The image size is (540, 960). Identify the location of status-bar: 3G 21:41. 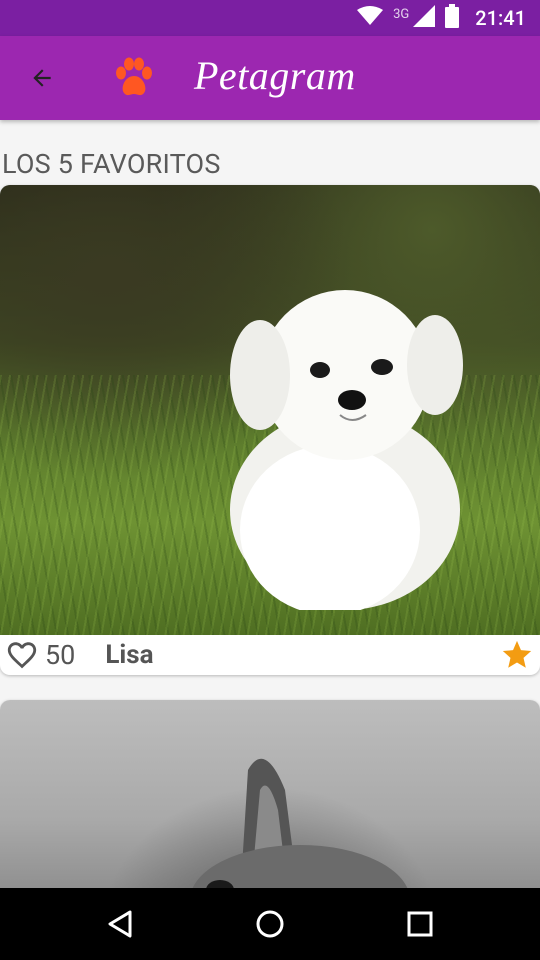
(270, 18).